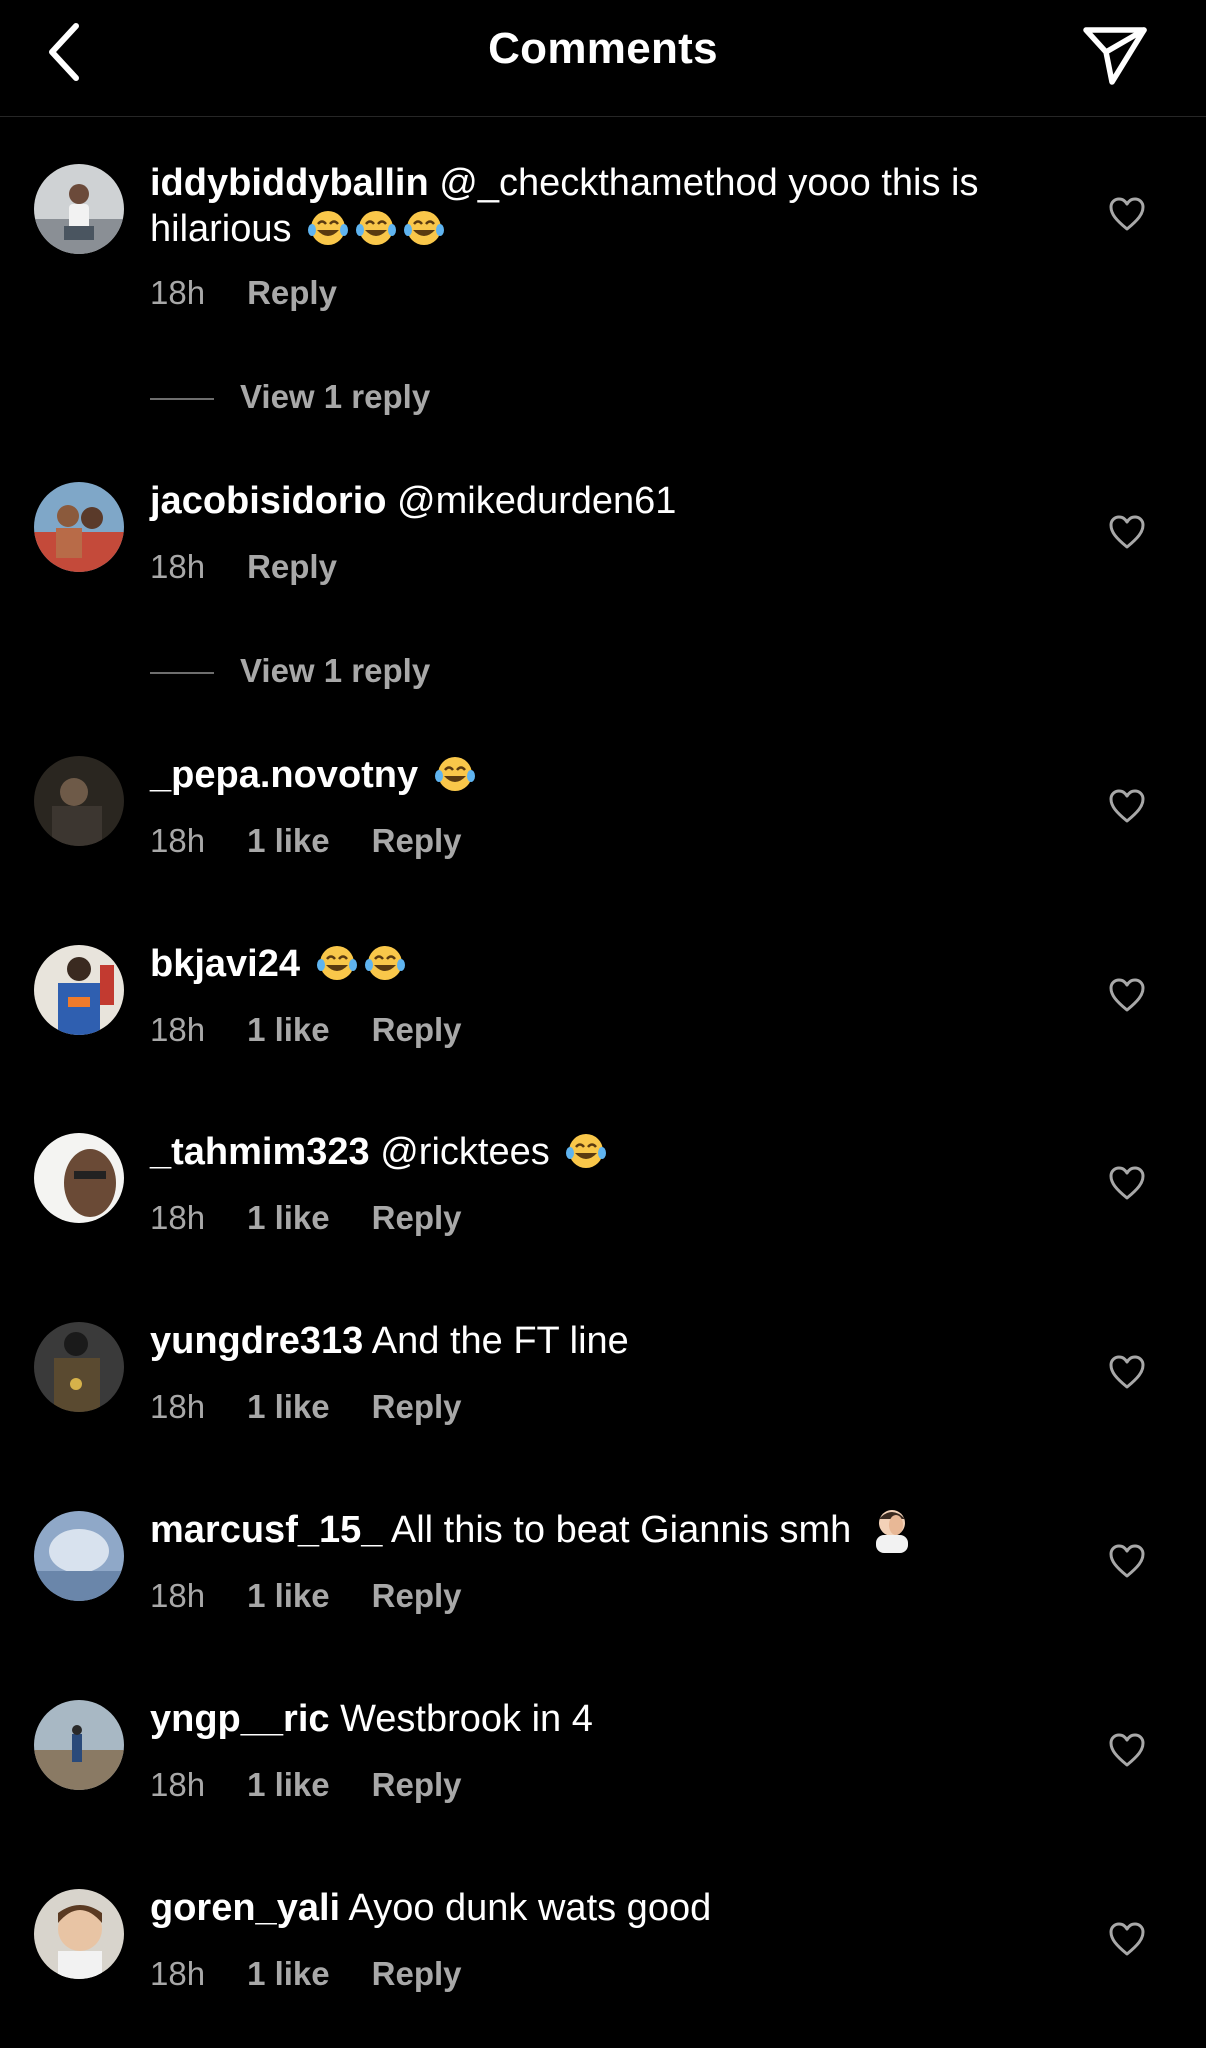  I want to click on comment-text: And the FT line, so click(500, 1341).